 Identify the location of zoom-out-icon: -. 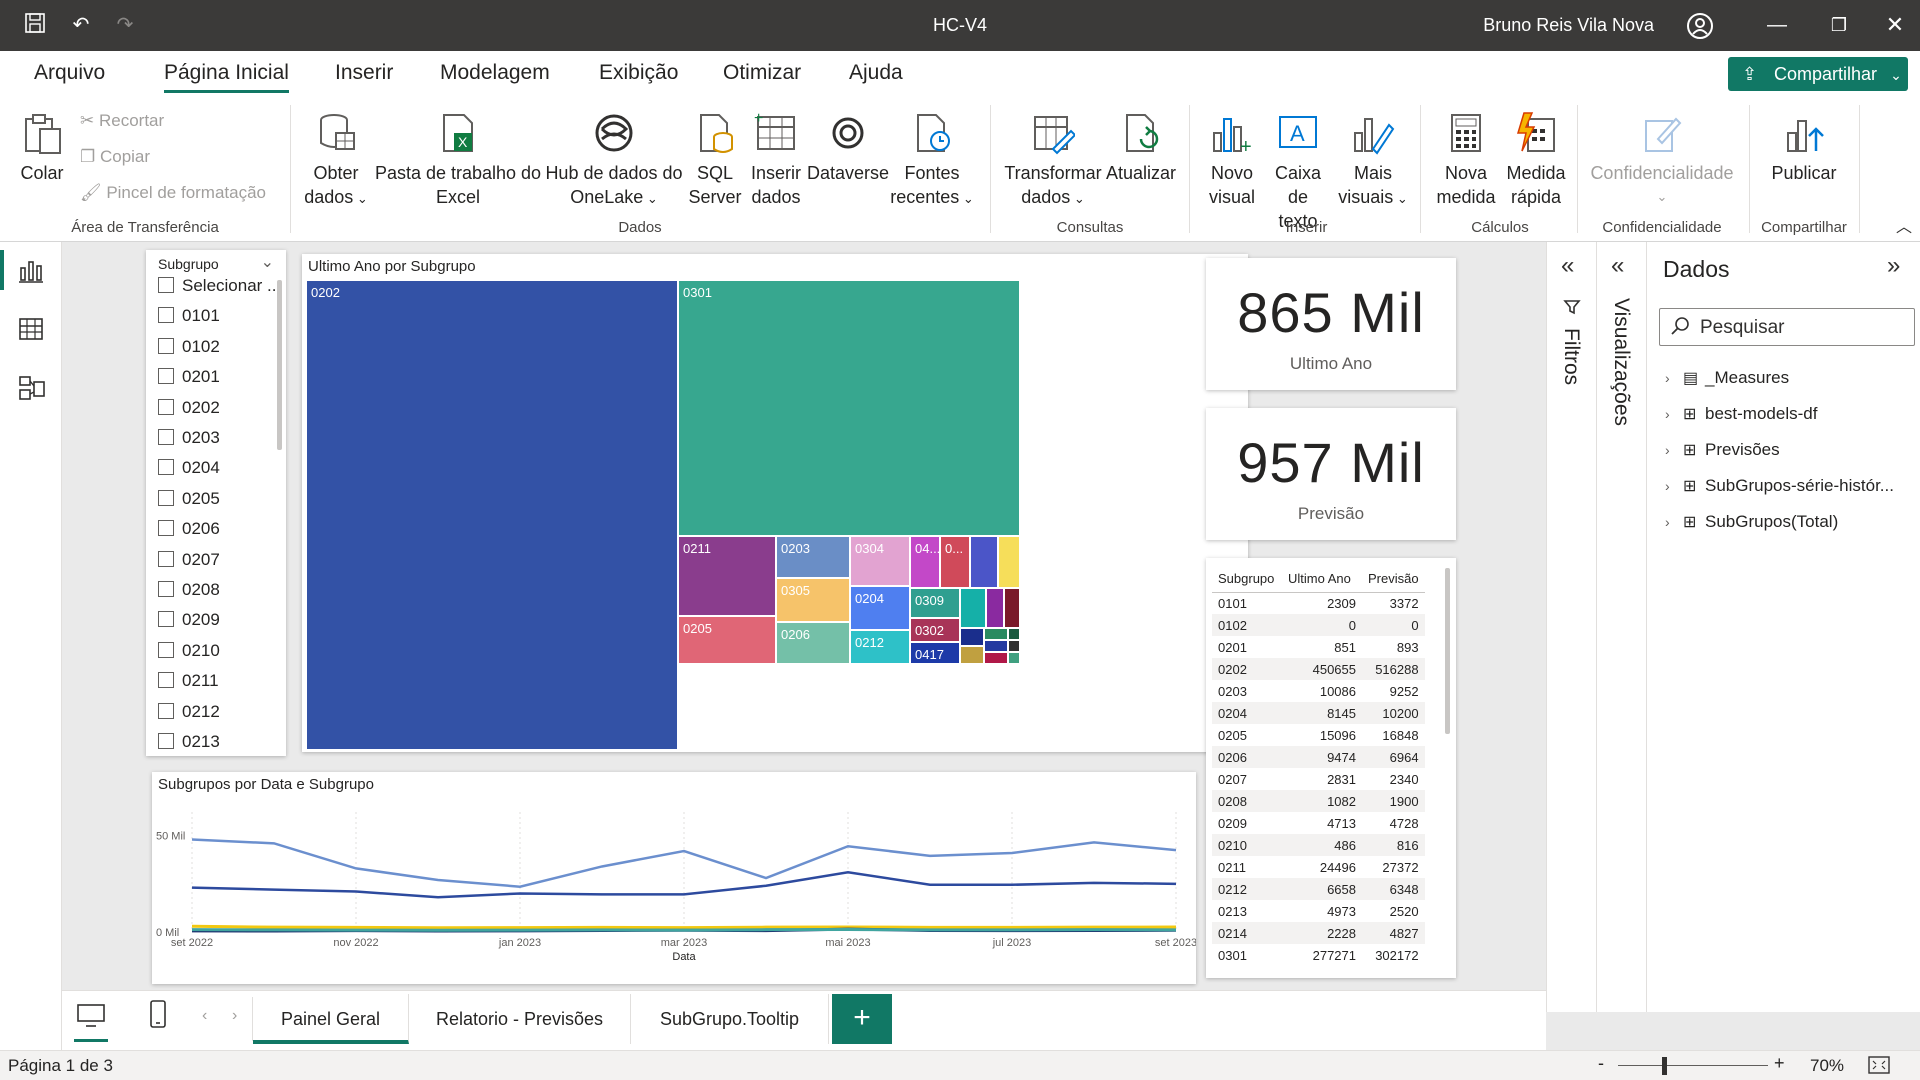
(1601, 1063).